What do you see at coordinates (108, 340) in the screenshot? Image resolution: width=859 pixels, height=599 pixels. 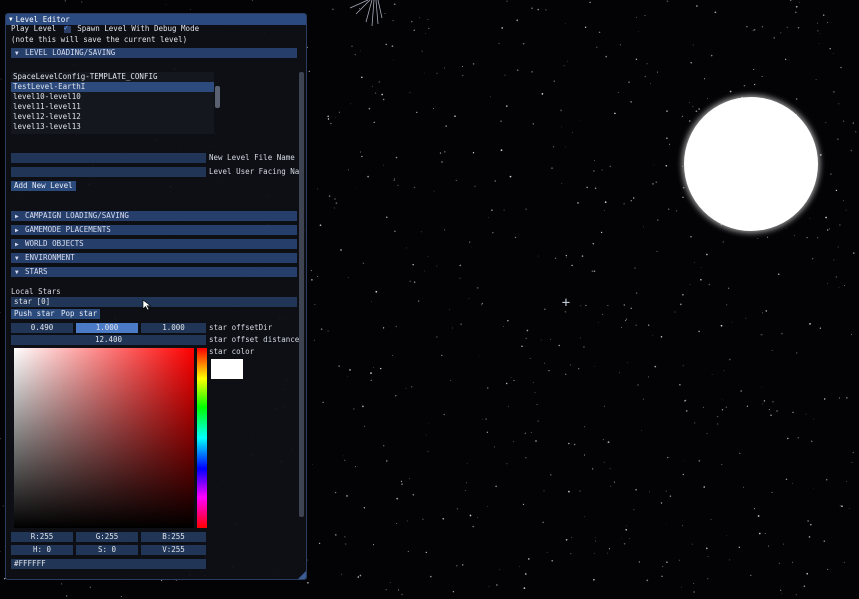 I see `offset-distance-input: 12.400` at bounding box center [108, 340].